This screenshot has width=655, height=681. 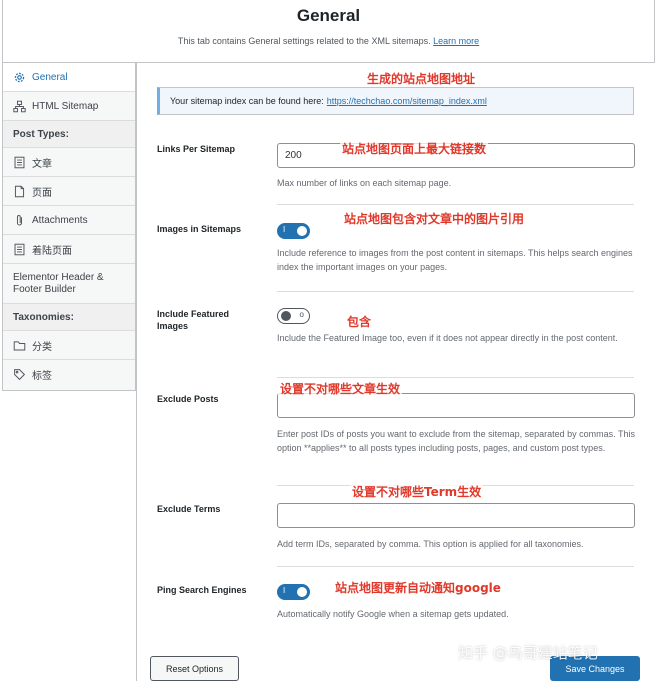 I want to click on sidebar-item-label: 标签, so click(x=42, y=376).